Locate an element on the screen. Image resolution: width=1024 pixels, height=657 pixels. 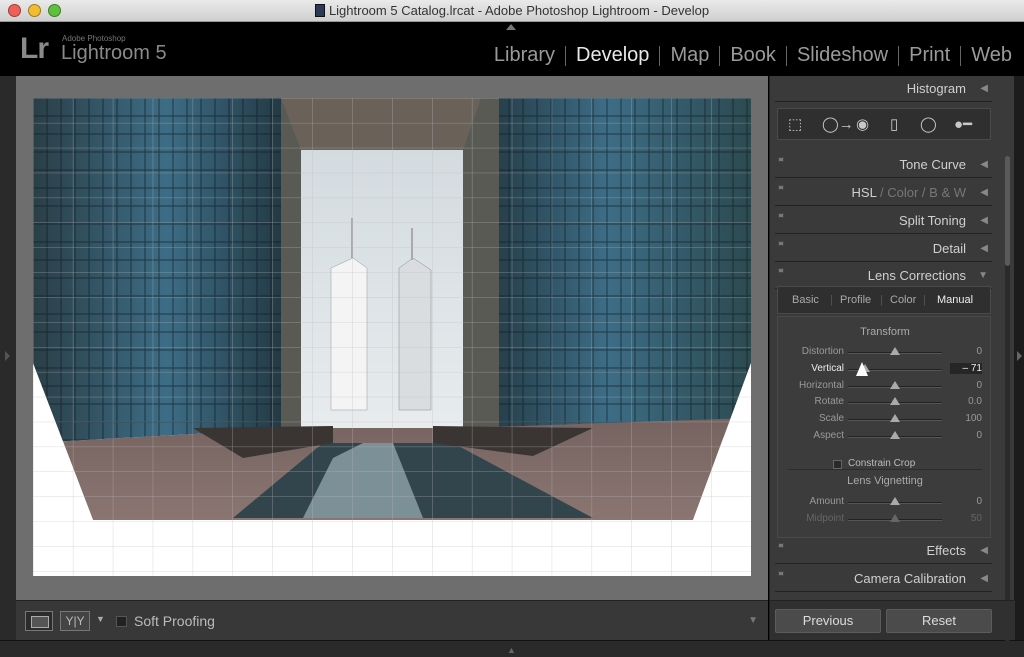
slider-amount: Amount 0 is located at coordinates (885, 502).